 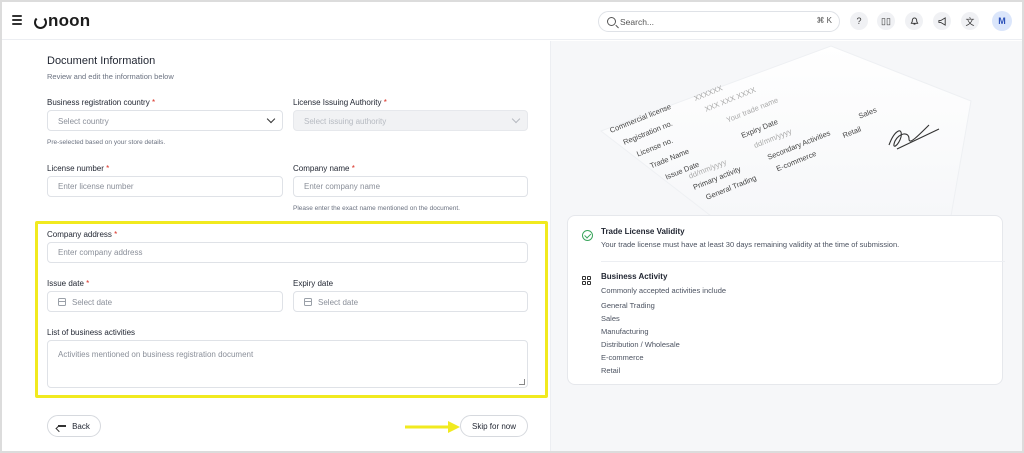 I want to click on license-number-input, so click(x=165, y=186).